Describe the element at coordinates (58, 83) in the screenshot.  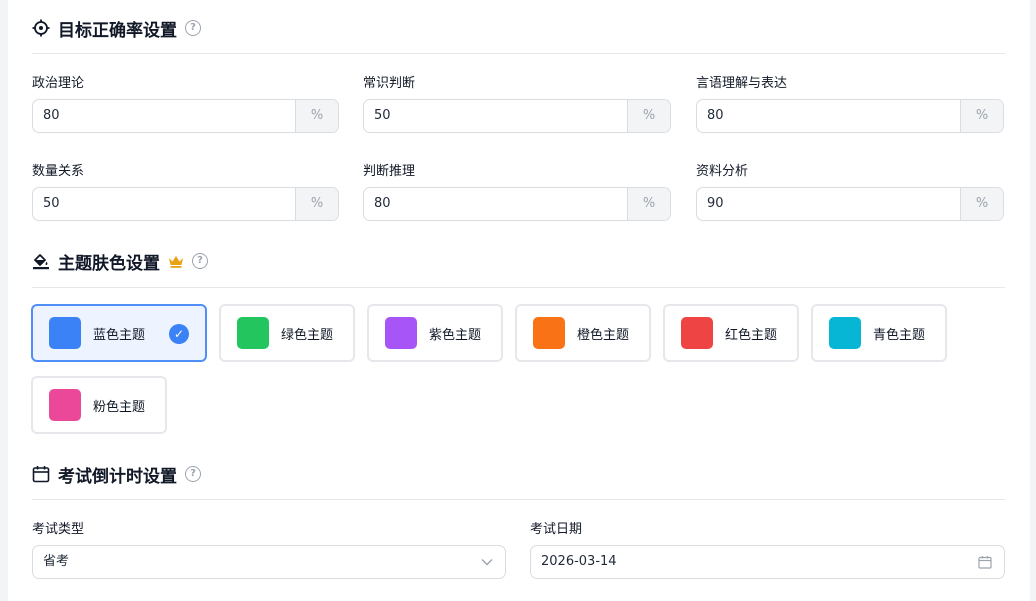
I see `field-label-politics: 政治理论` at that location.